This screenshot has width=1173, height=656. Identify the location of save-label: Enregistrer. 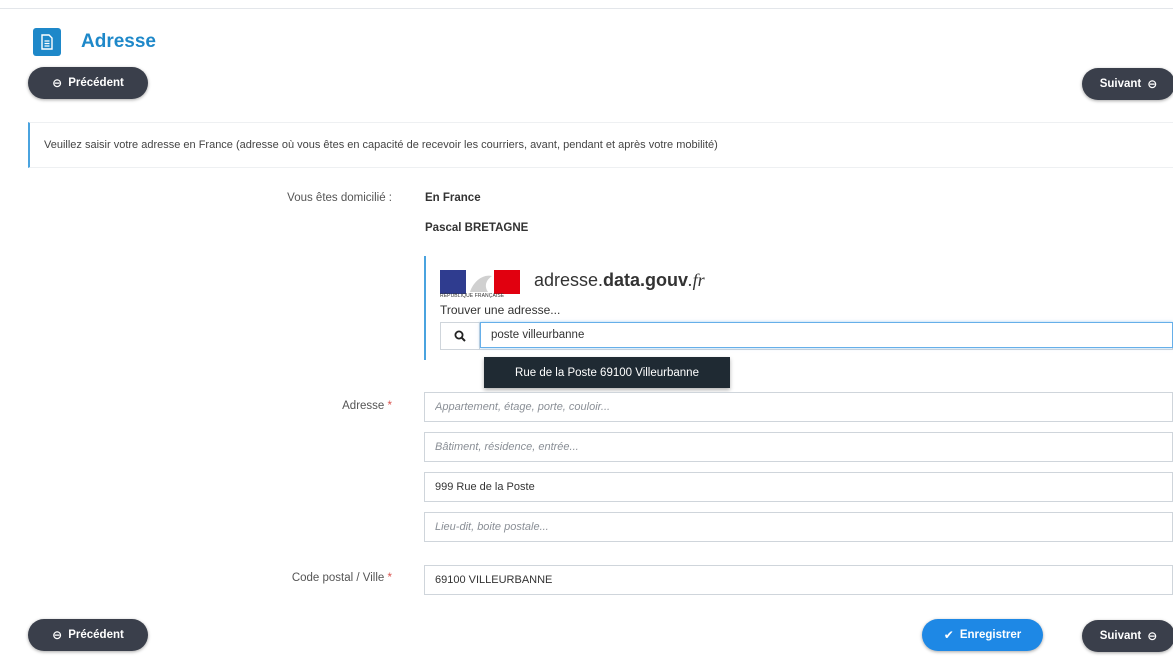
(990, 635).